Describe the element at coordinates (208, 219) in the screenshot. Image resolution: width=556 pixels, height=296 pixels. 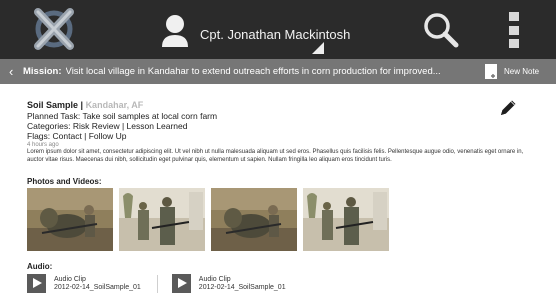
I see `photo-gallery` at that location.